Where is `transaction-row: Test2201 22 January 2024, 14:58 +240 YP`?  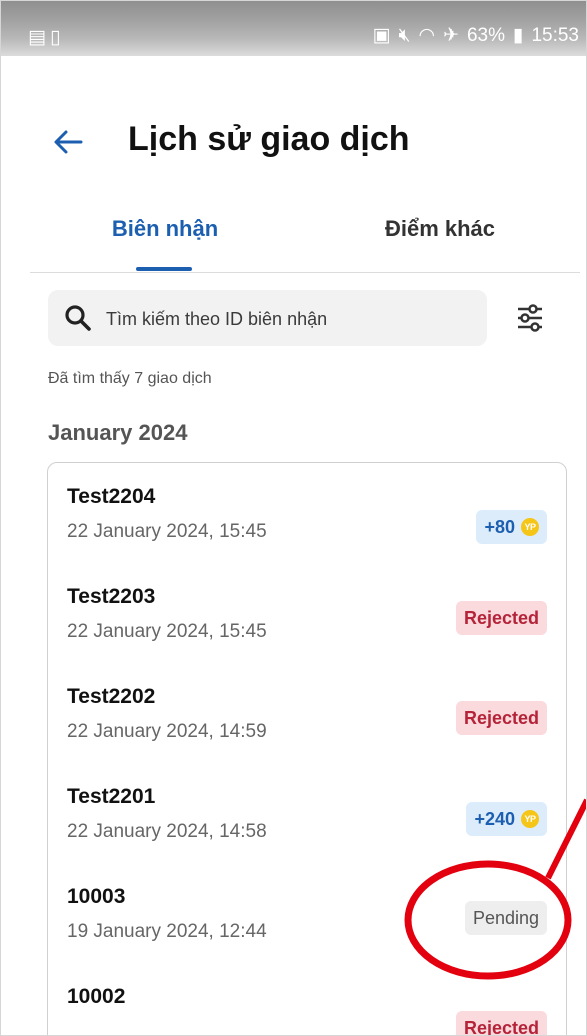 transaction-row: Test2201 22 January 2024, 14:58 +240 YP is located at coordinates (307, 813).